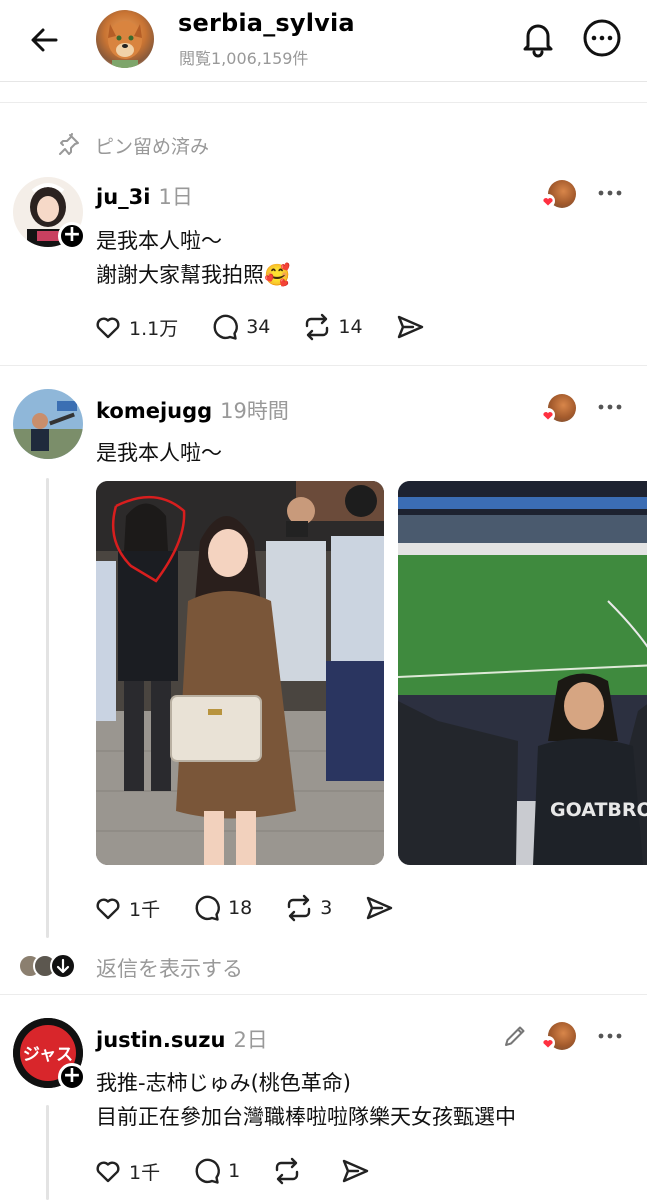  What do you see at coordinates (250, 1040) in the screenshot?
I see `post-time: 2日` at bounding box center [250, 1040].